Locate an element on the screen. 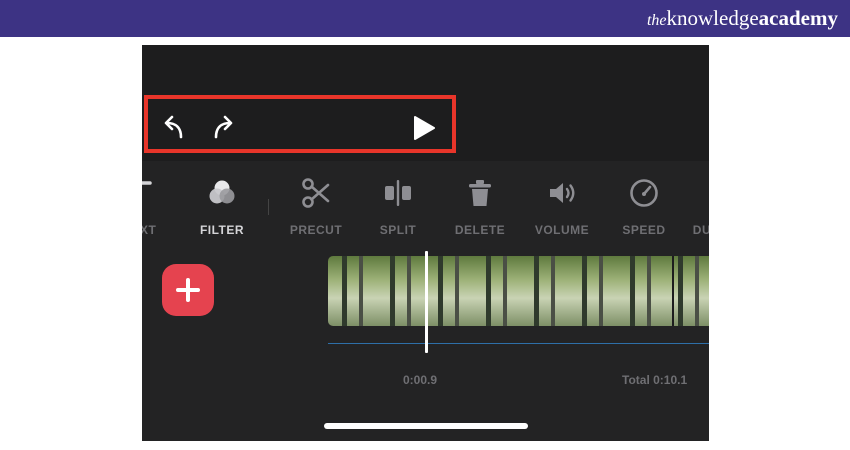 The height and width of the screenshot is (450, 850). total-duration: Total 0:10.1 is located at coordinates (655, 380).